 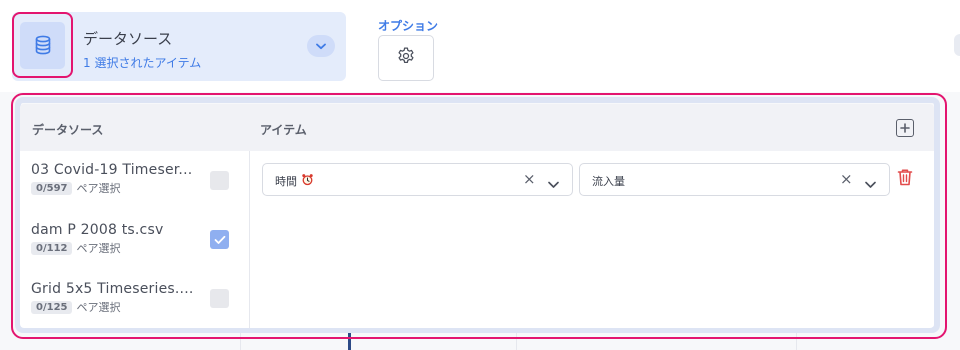 I want to click on gear-icon, so click(x=406, y=58).